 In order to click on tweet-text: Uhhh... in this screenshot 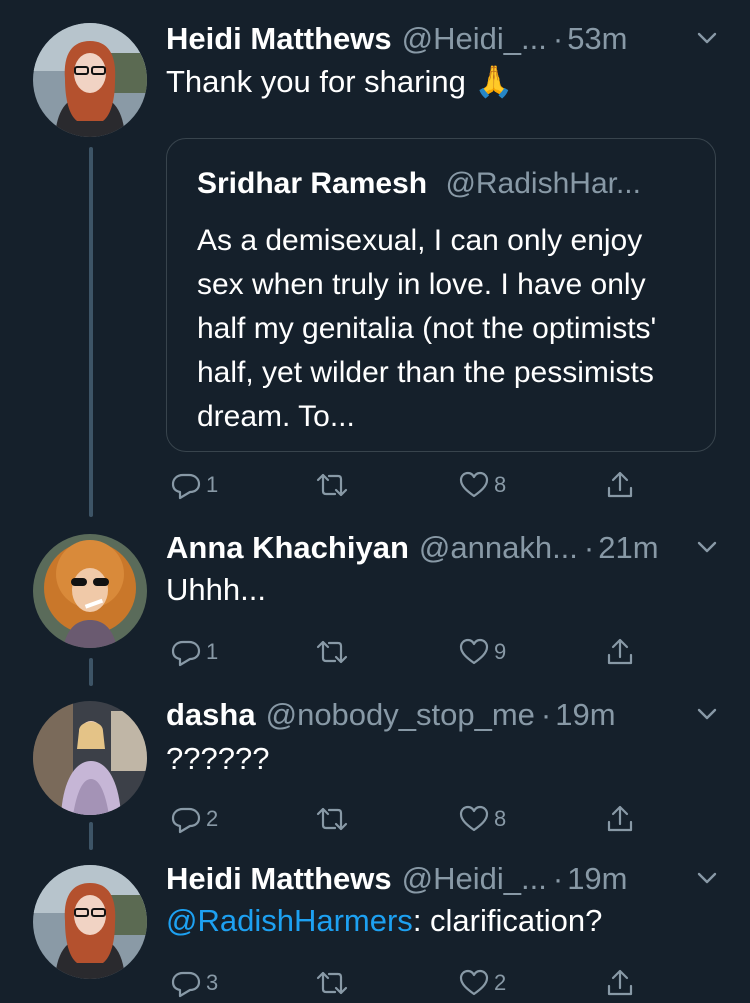, I will do `click(216, 589)`.